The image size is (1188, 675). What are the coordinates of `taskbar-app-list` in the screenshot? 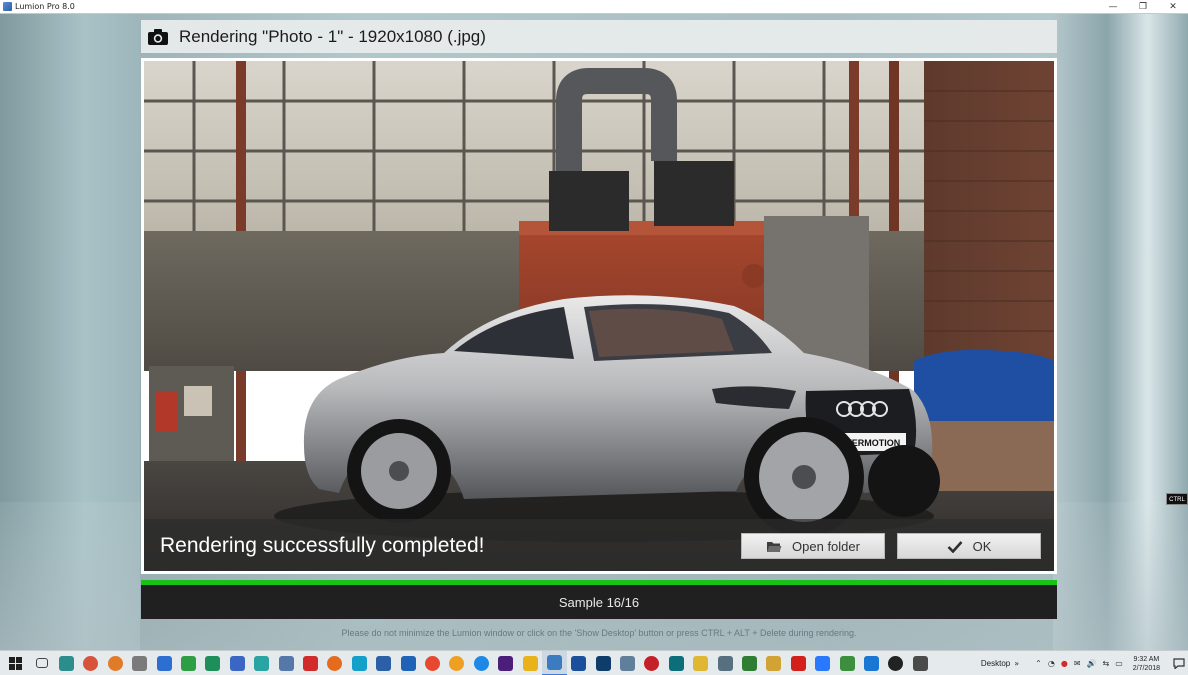 It's located at (481, 662).